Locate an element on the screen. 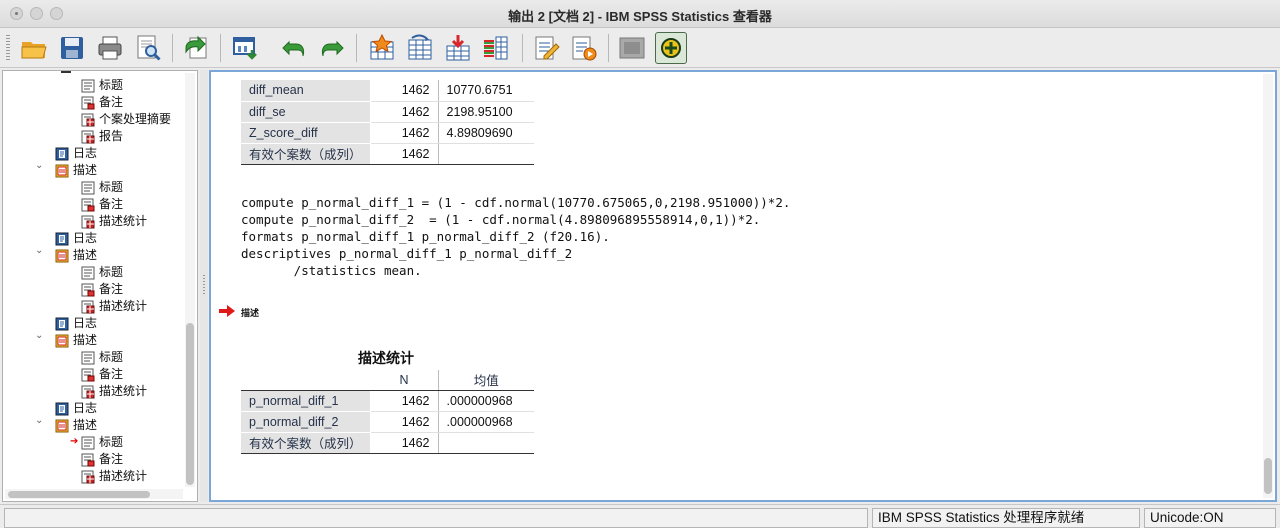 This screenshot has height=528, width=1280. outline-vertical-scrollbar is located at coordinates (190, 280).